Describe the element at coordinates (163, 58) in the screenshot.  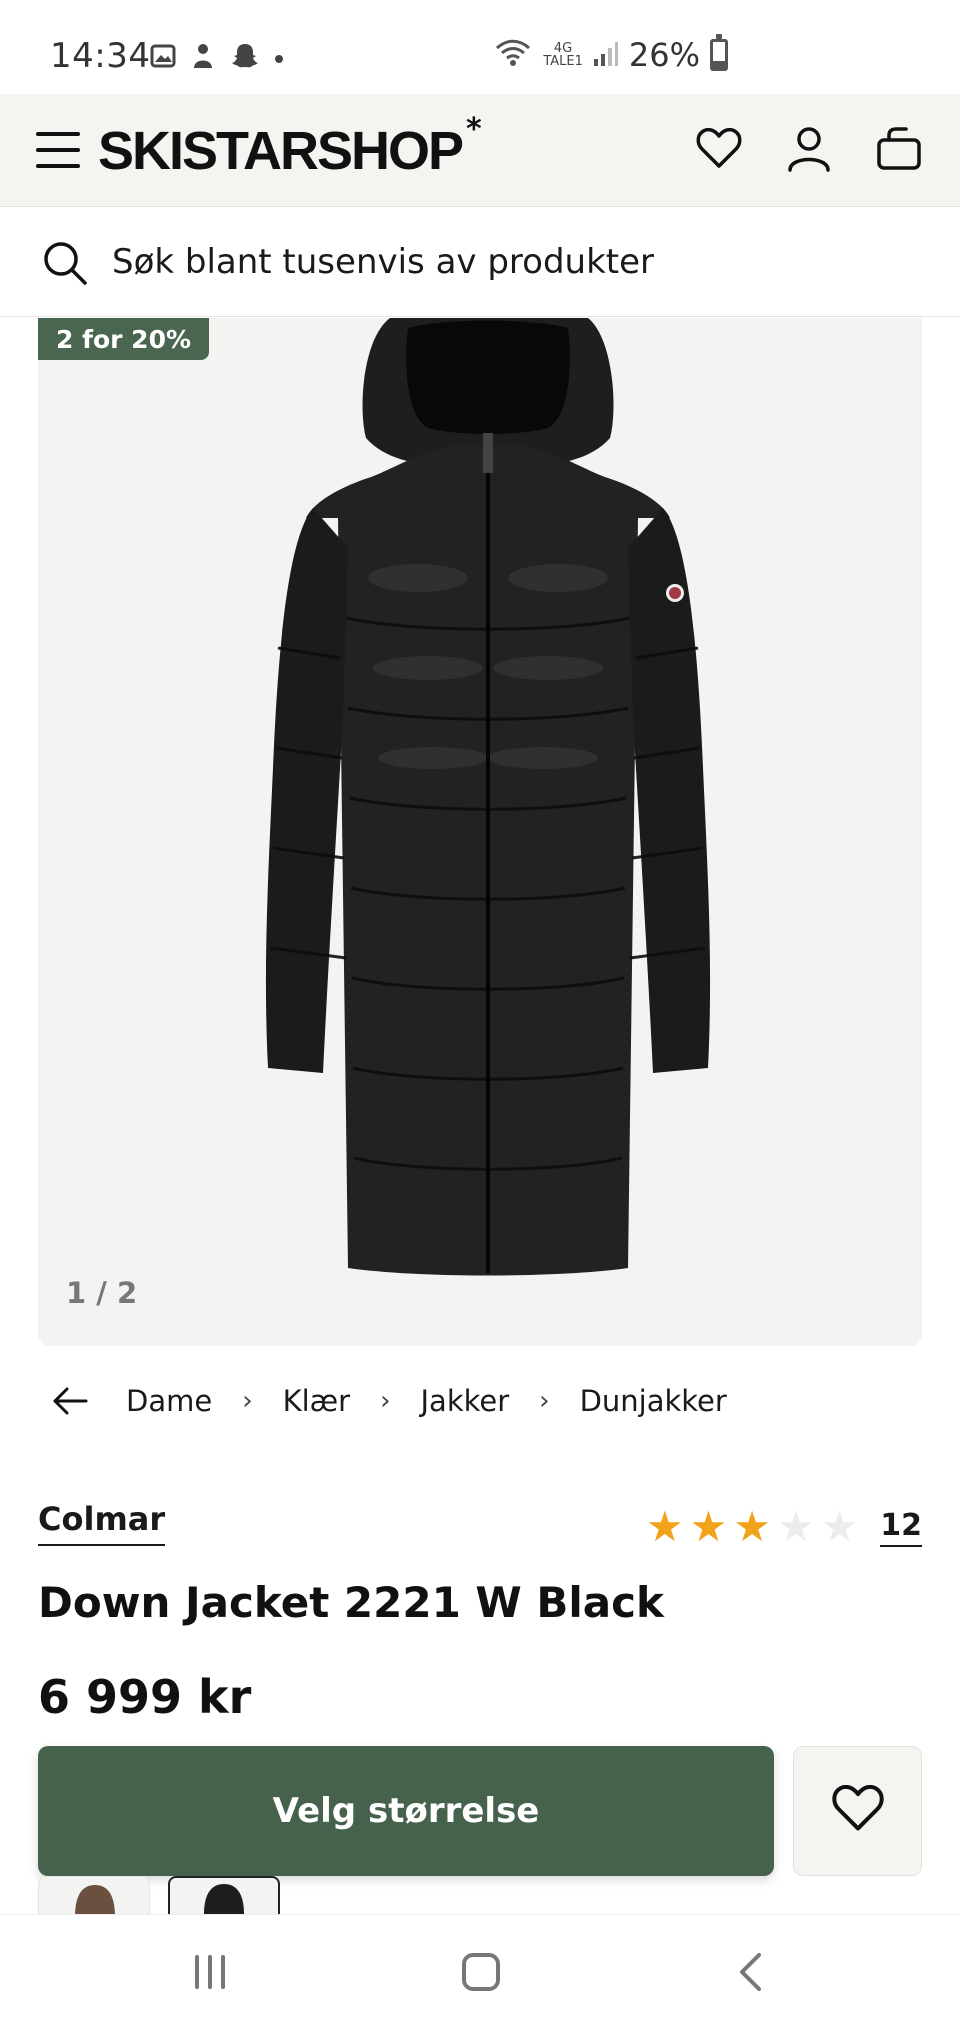
I see `gallery-icon` at that location.